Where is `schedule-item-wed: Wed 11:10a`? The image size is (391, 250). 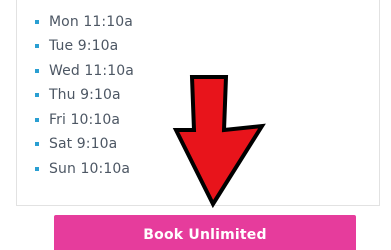
schedule-item-wed: Wed 11:10a is located at coordinates (84, 70).